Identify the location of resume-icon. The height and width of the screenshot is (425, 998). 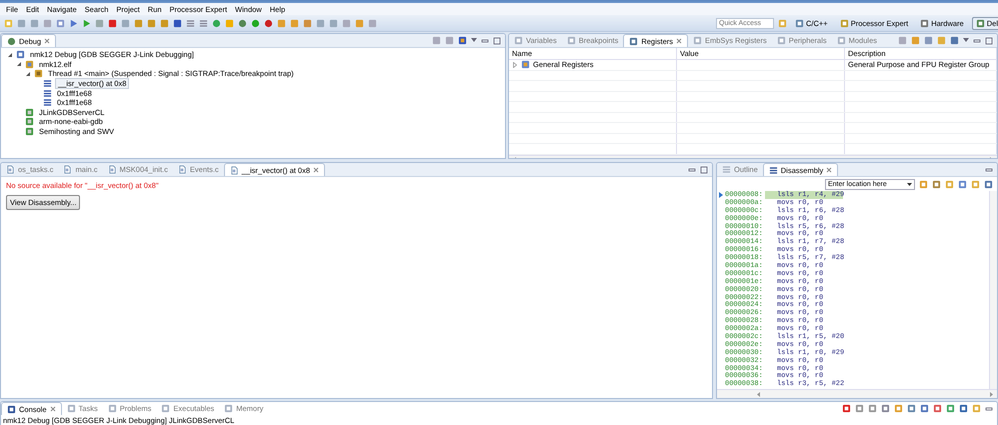
(86, 23).